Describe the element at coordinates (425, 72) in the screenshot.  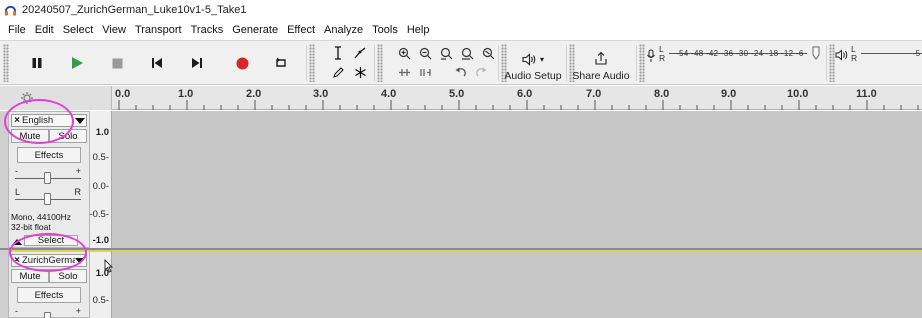
I see `silence-audio-button` at that location.